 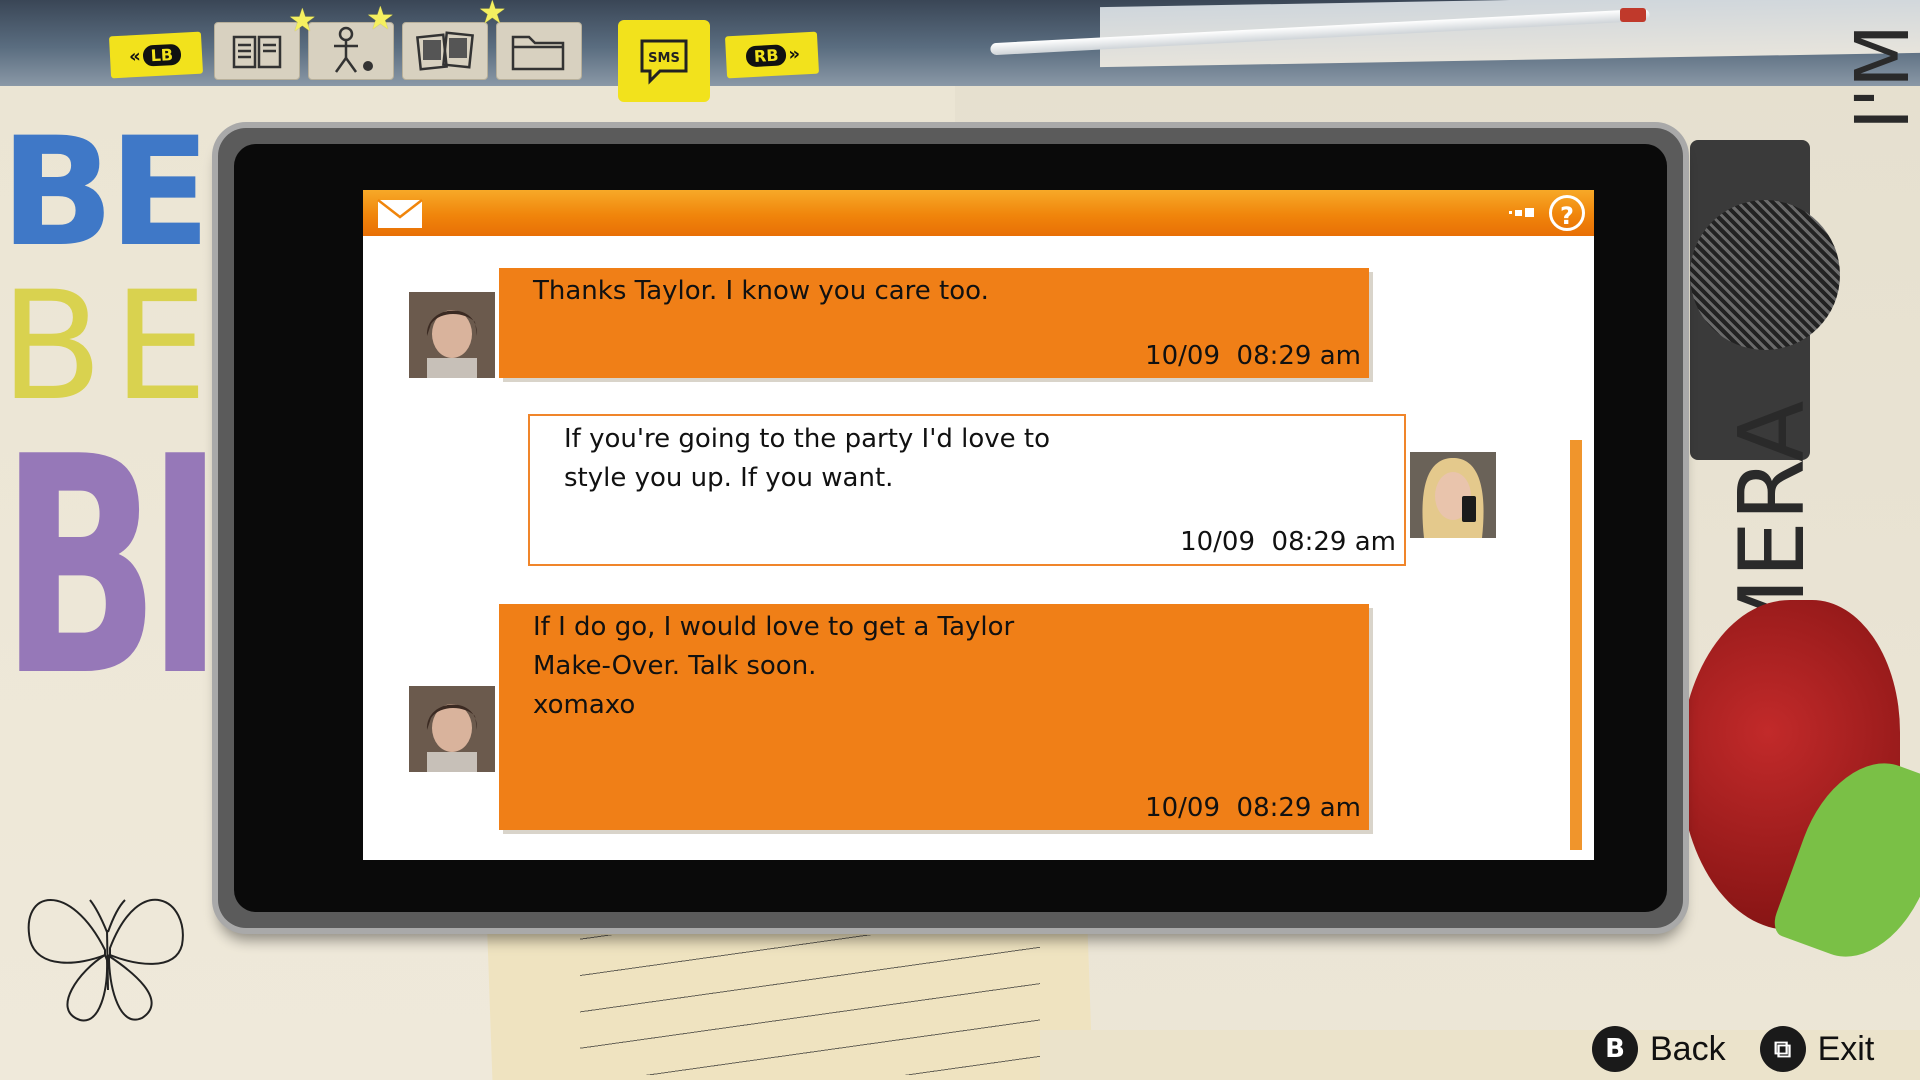 What do you see at coordinates (1750, 1049) in the screenshot?
I see `button-hints: B Back ⧉ Exit` at bounding box center [1750, 1049].